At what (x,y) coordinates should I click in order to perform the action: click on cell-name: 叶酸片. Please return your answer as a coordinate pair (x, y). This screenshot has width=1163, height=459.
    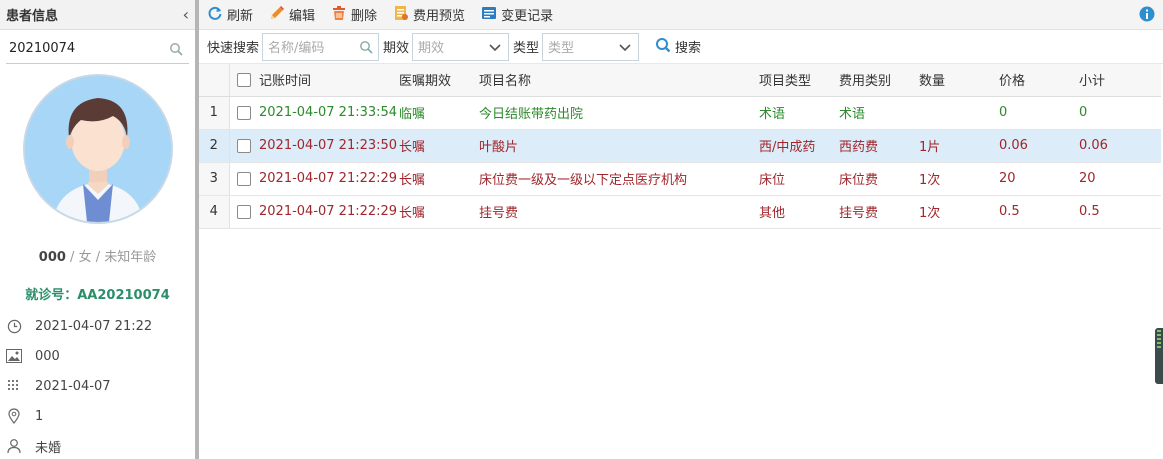
    Looking at the image, I should click on (619, 146).